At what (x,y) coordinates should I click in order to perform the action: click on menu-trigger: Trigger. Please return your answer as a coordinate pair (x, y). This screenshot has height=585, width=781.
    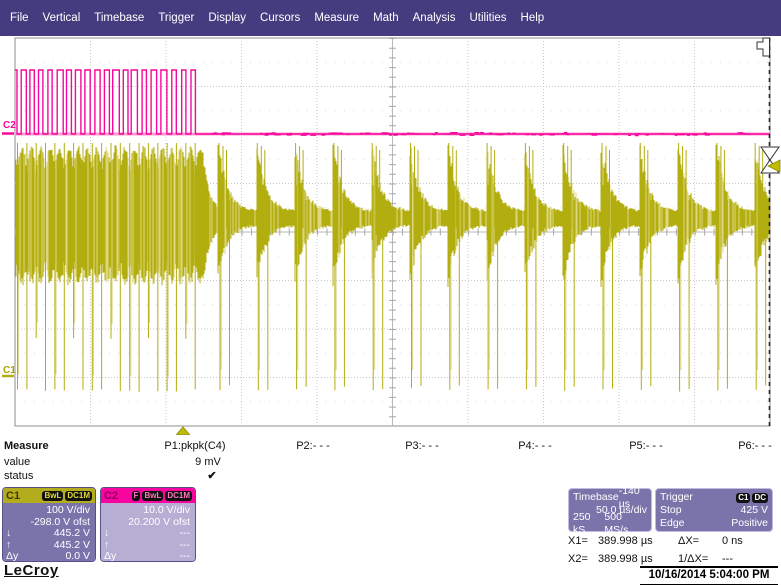
    Looking at the image, I should click on (176, 18).